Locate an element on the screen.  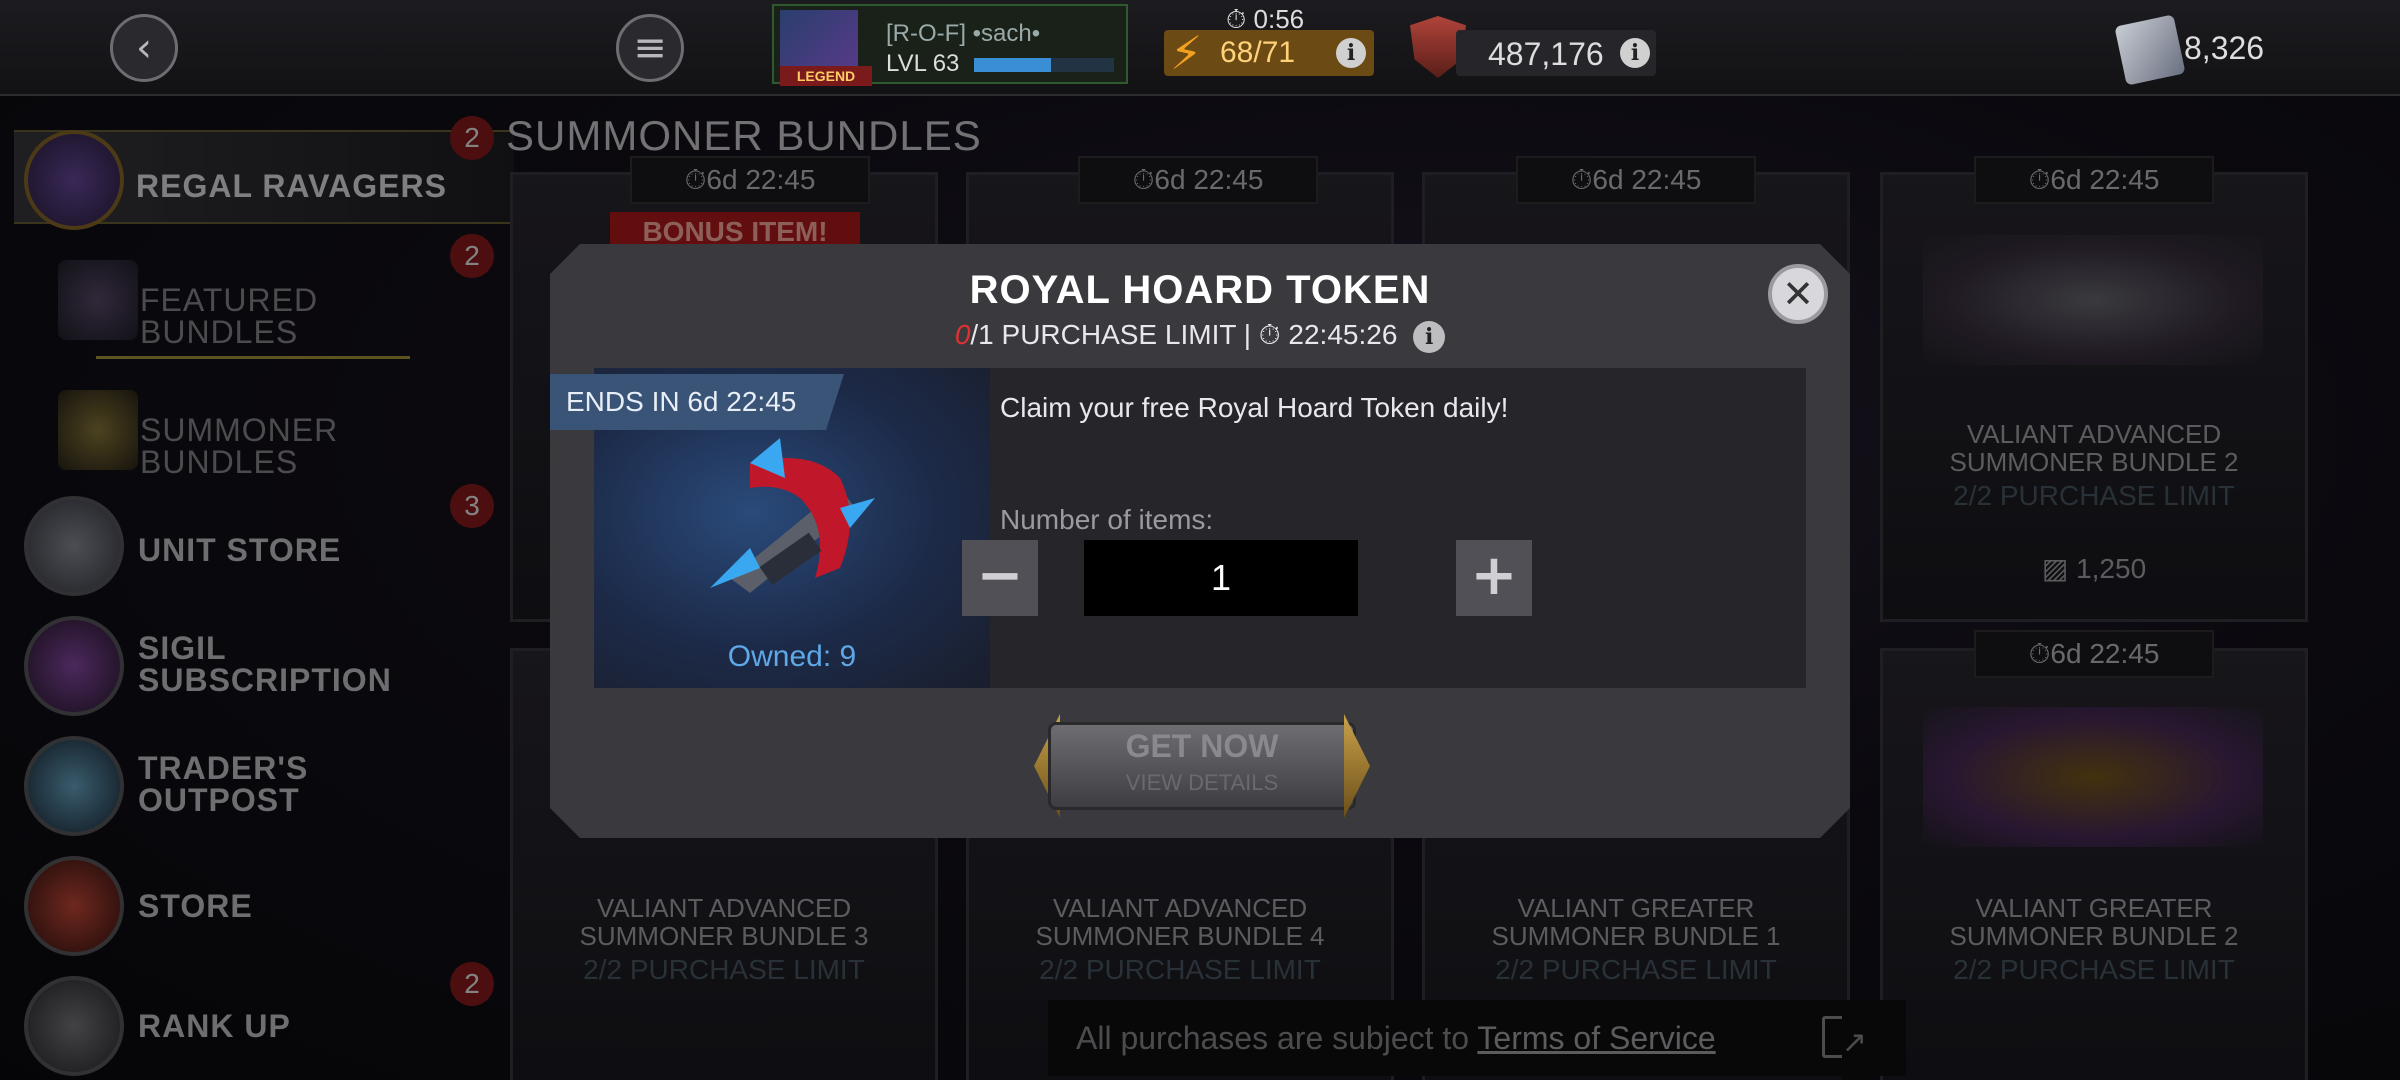
close-button: ✕ is located at coordinates (1798, 294).